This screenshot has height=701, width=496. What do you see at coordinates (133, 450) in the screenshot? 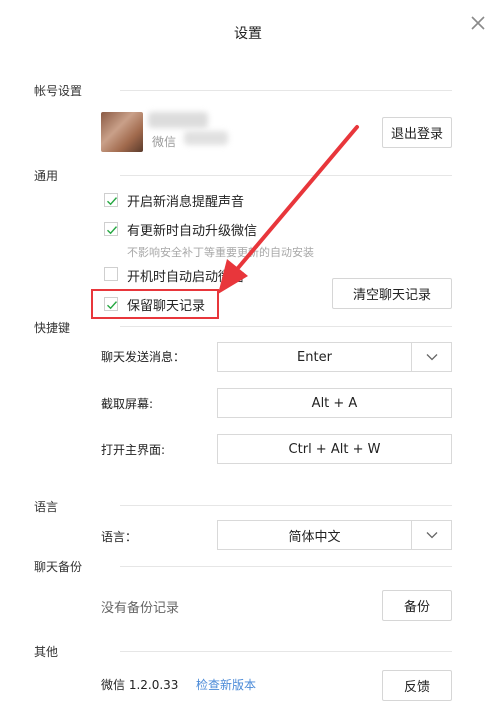
I see `open-main-label: 打开主界面:` at bounding box center [133, 450].